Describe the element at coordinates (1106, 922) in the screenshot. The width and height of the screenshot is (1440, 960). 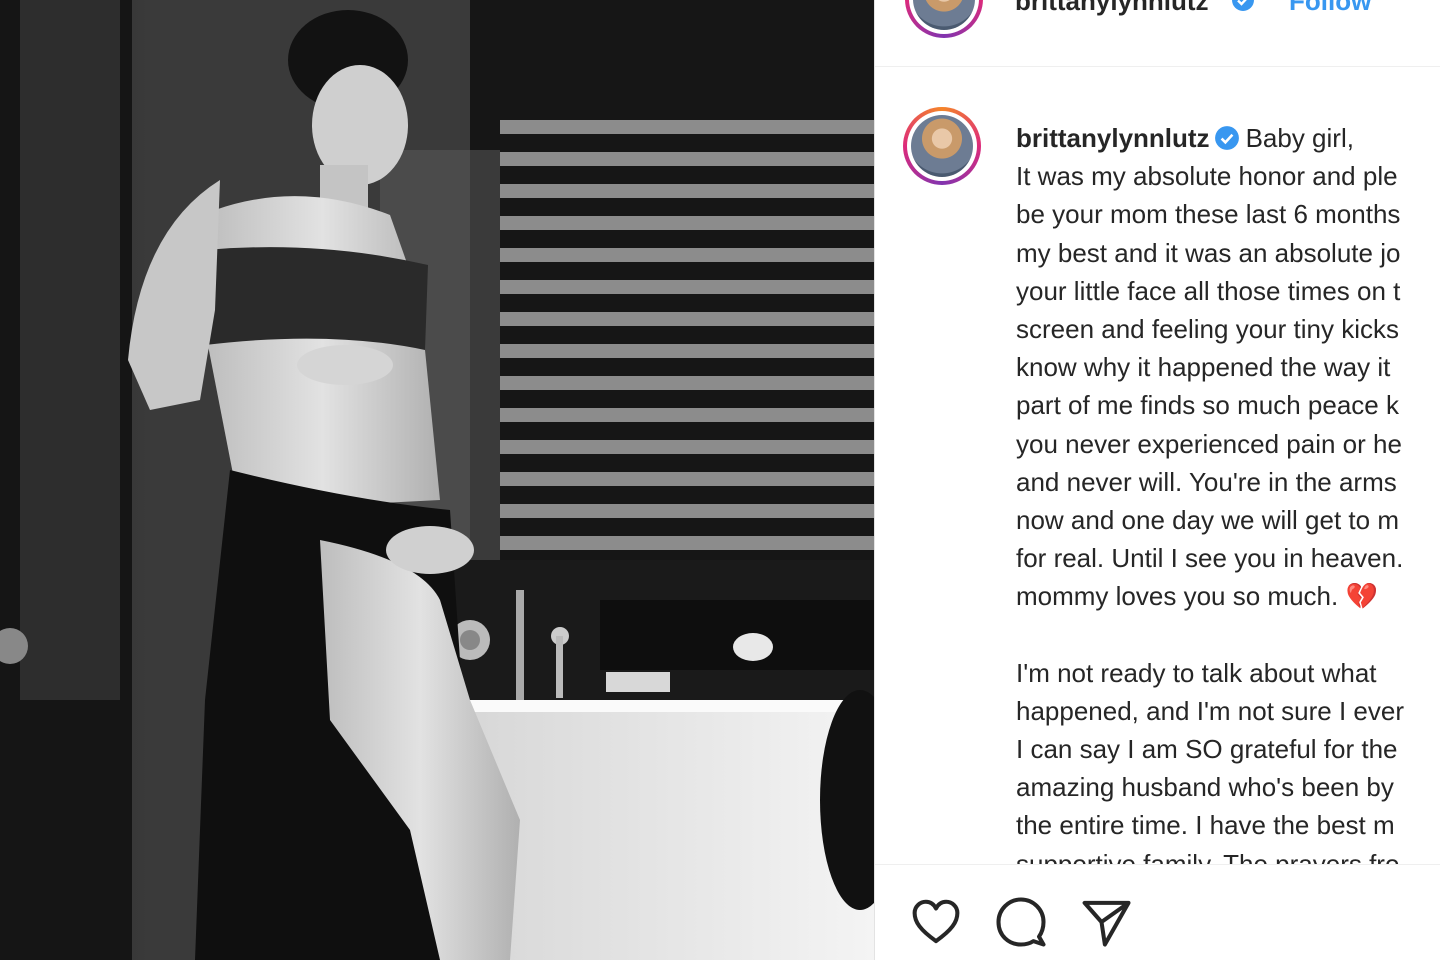
I see `paper-plane-icon` at that location.